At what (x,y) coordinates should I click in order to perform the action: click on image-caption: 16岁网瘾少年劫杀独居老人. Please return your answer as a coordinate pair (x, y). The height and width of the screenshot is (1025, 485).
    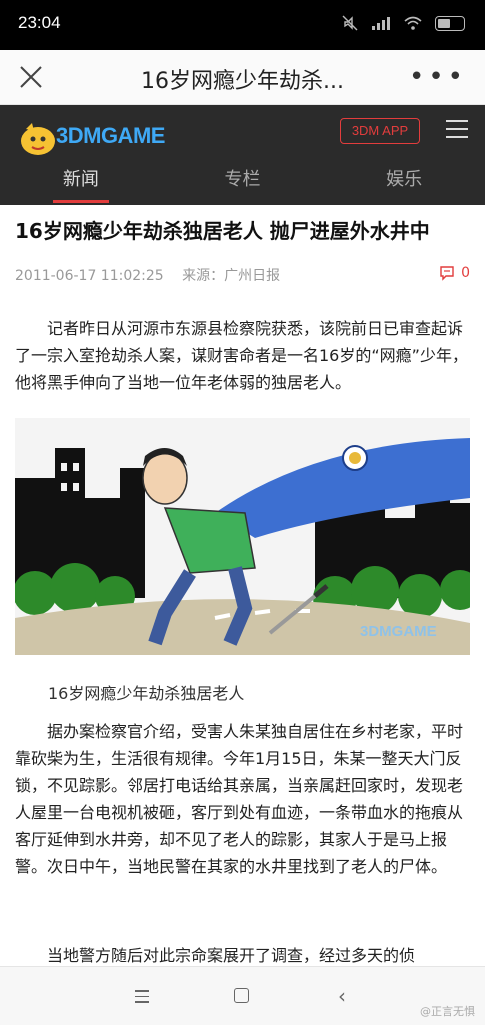
    Looking at the image, I should click on (146, 693).